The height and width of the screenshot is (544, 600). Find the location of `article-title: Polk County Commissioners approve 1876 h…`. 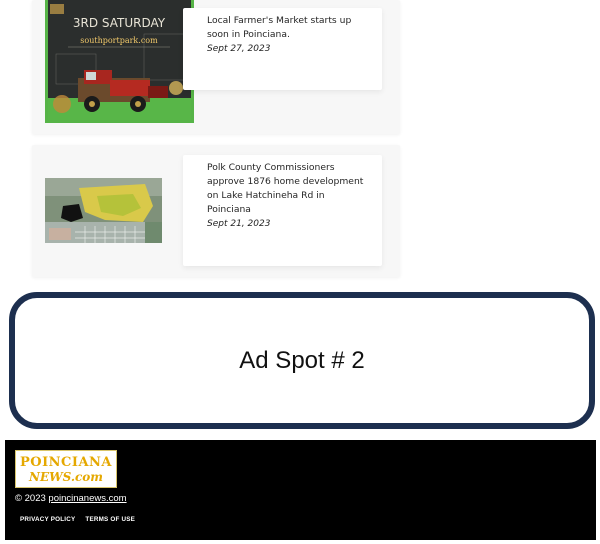

article-title: Polk County Commissioners approve 1876 h… is located at coordinates (287, 189).